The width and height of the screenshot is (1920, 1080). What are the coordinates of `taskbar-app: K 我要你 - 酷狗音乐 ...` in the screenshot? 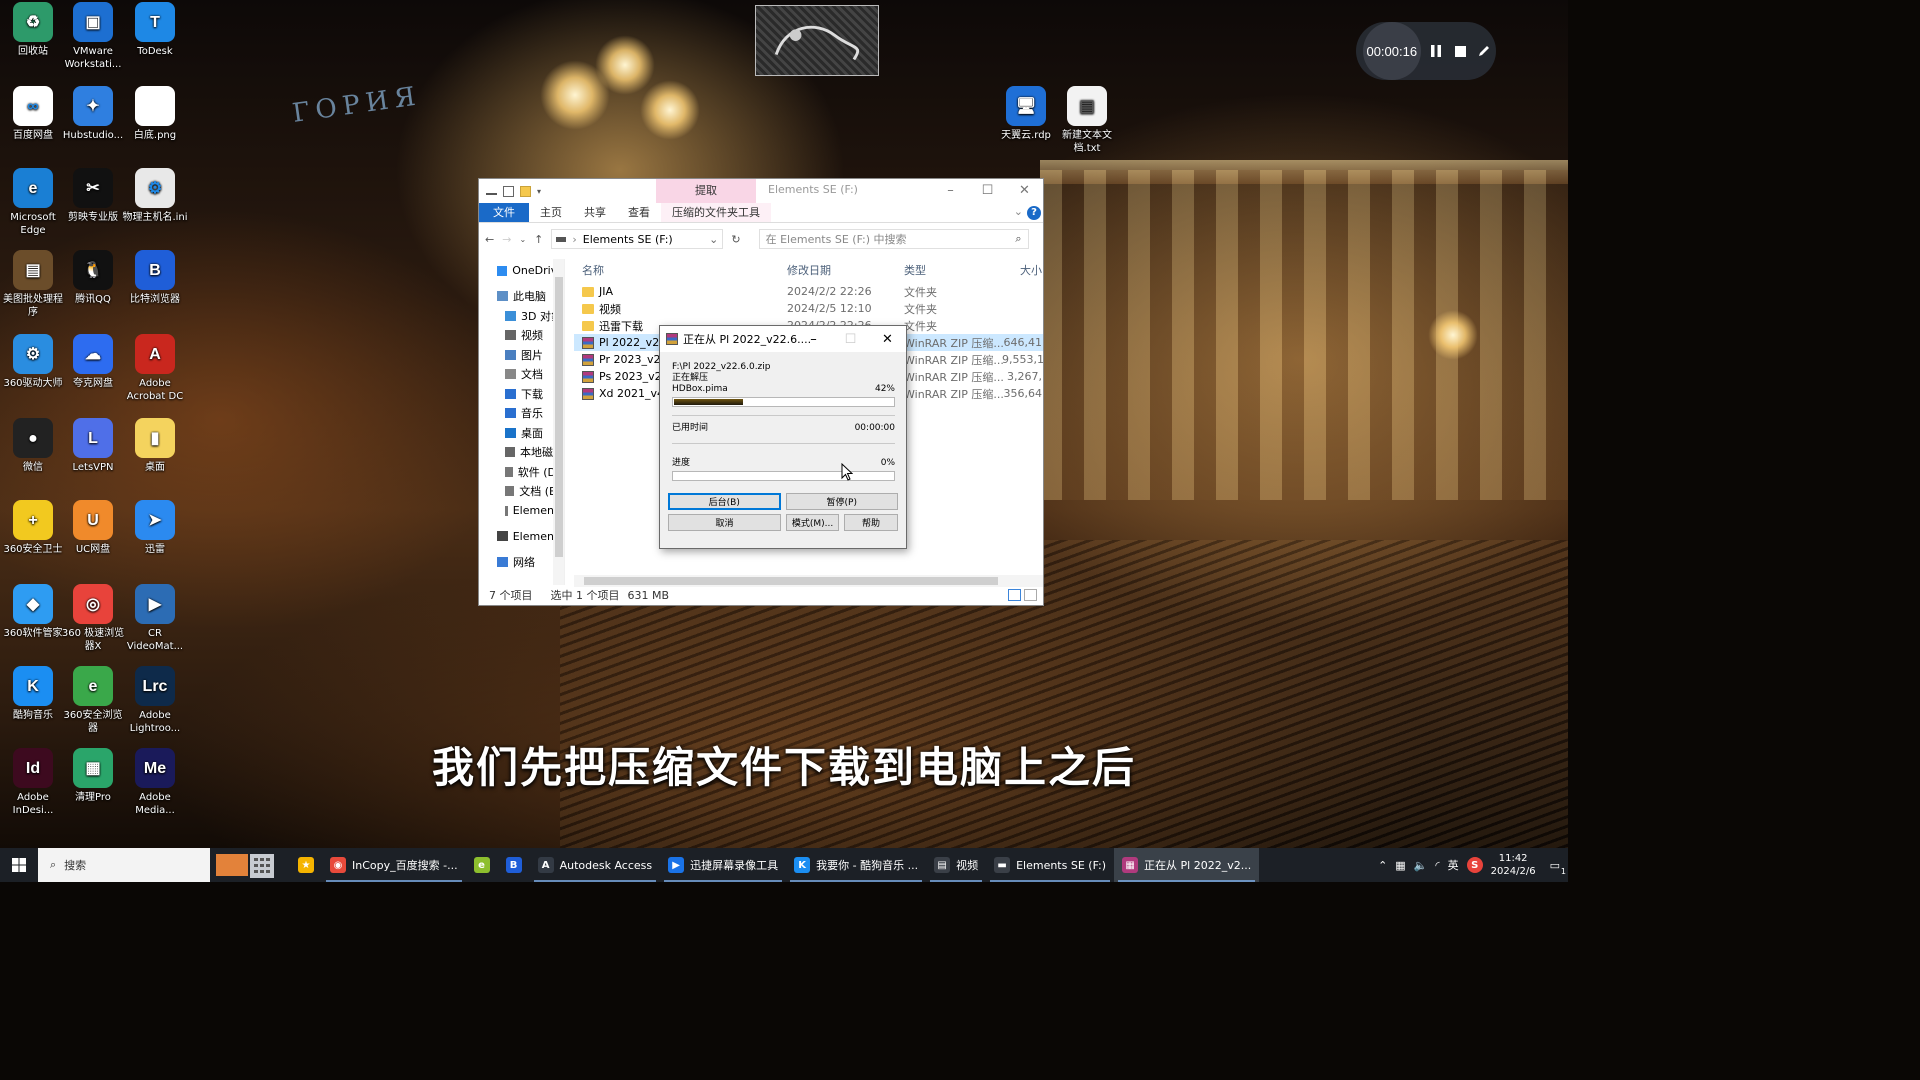 It's located at (856, 865).